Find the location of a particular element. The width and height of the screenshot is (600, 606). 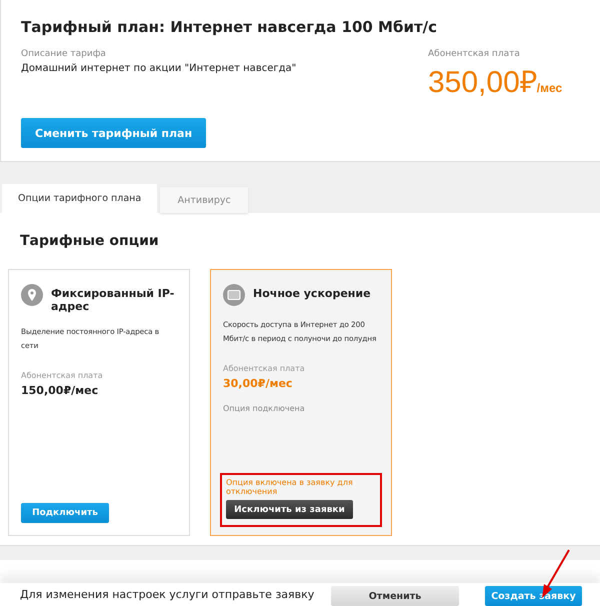

plan-title: Тарифный план: Интернет навсегда 100 Мбит/с is located at coordinates (229, 27).